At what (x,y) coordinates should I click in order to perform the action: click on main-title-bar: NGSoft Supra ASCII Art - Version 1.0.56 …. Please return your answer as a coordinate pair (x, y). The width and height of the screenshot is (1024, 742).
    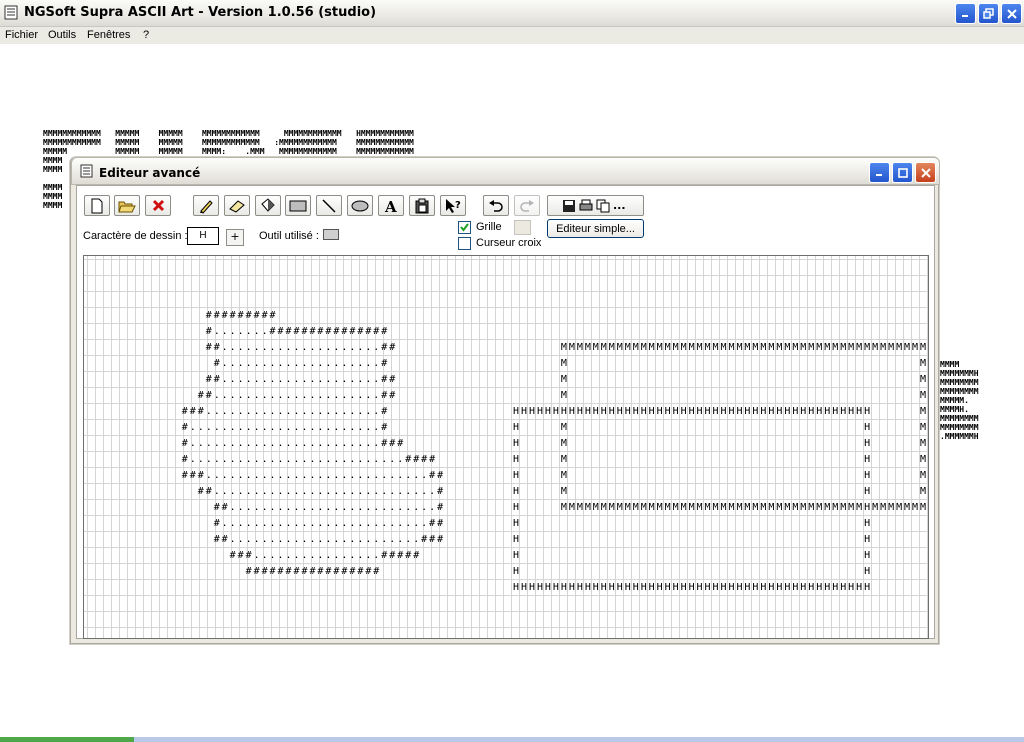
    Looking at the image, I should click on (512, 13).